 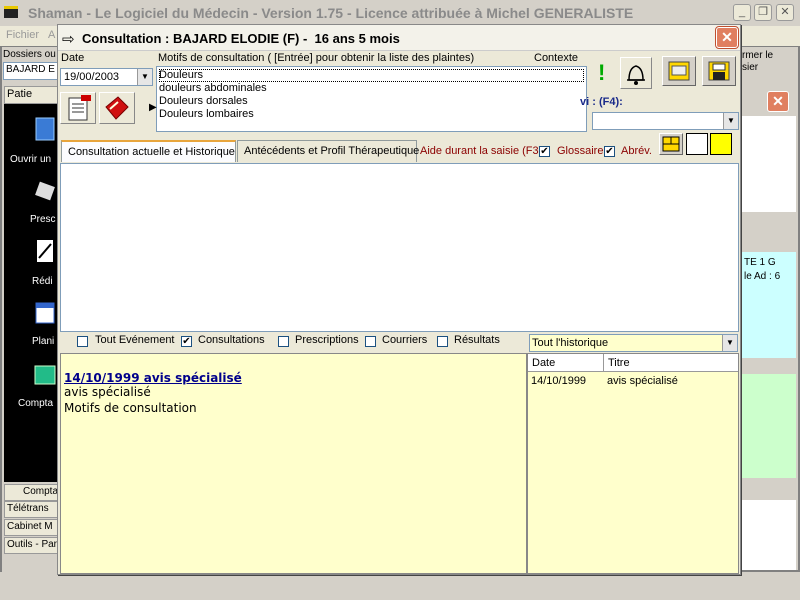 What do you see at coordinates (45, 375) in the screenshot?
I see `calculator-icon` at bounding box center [45, 375].